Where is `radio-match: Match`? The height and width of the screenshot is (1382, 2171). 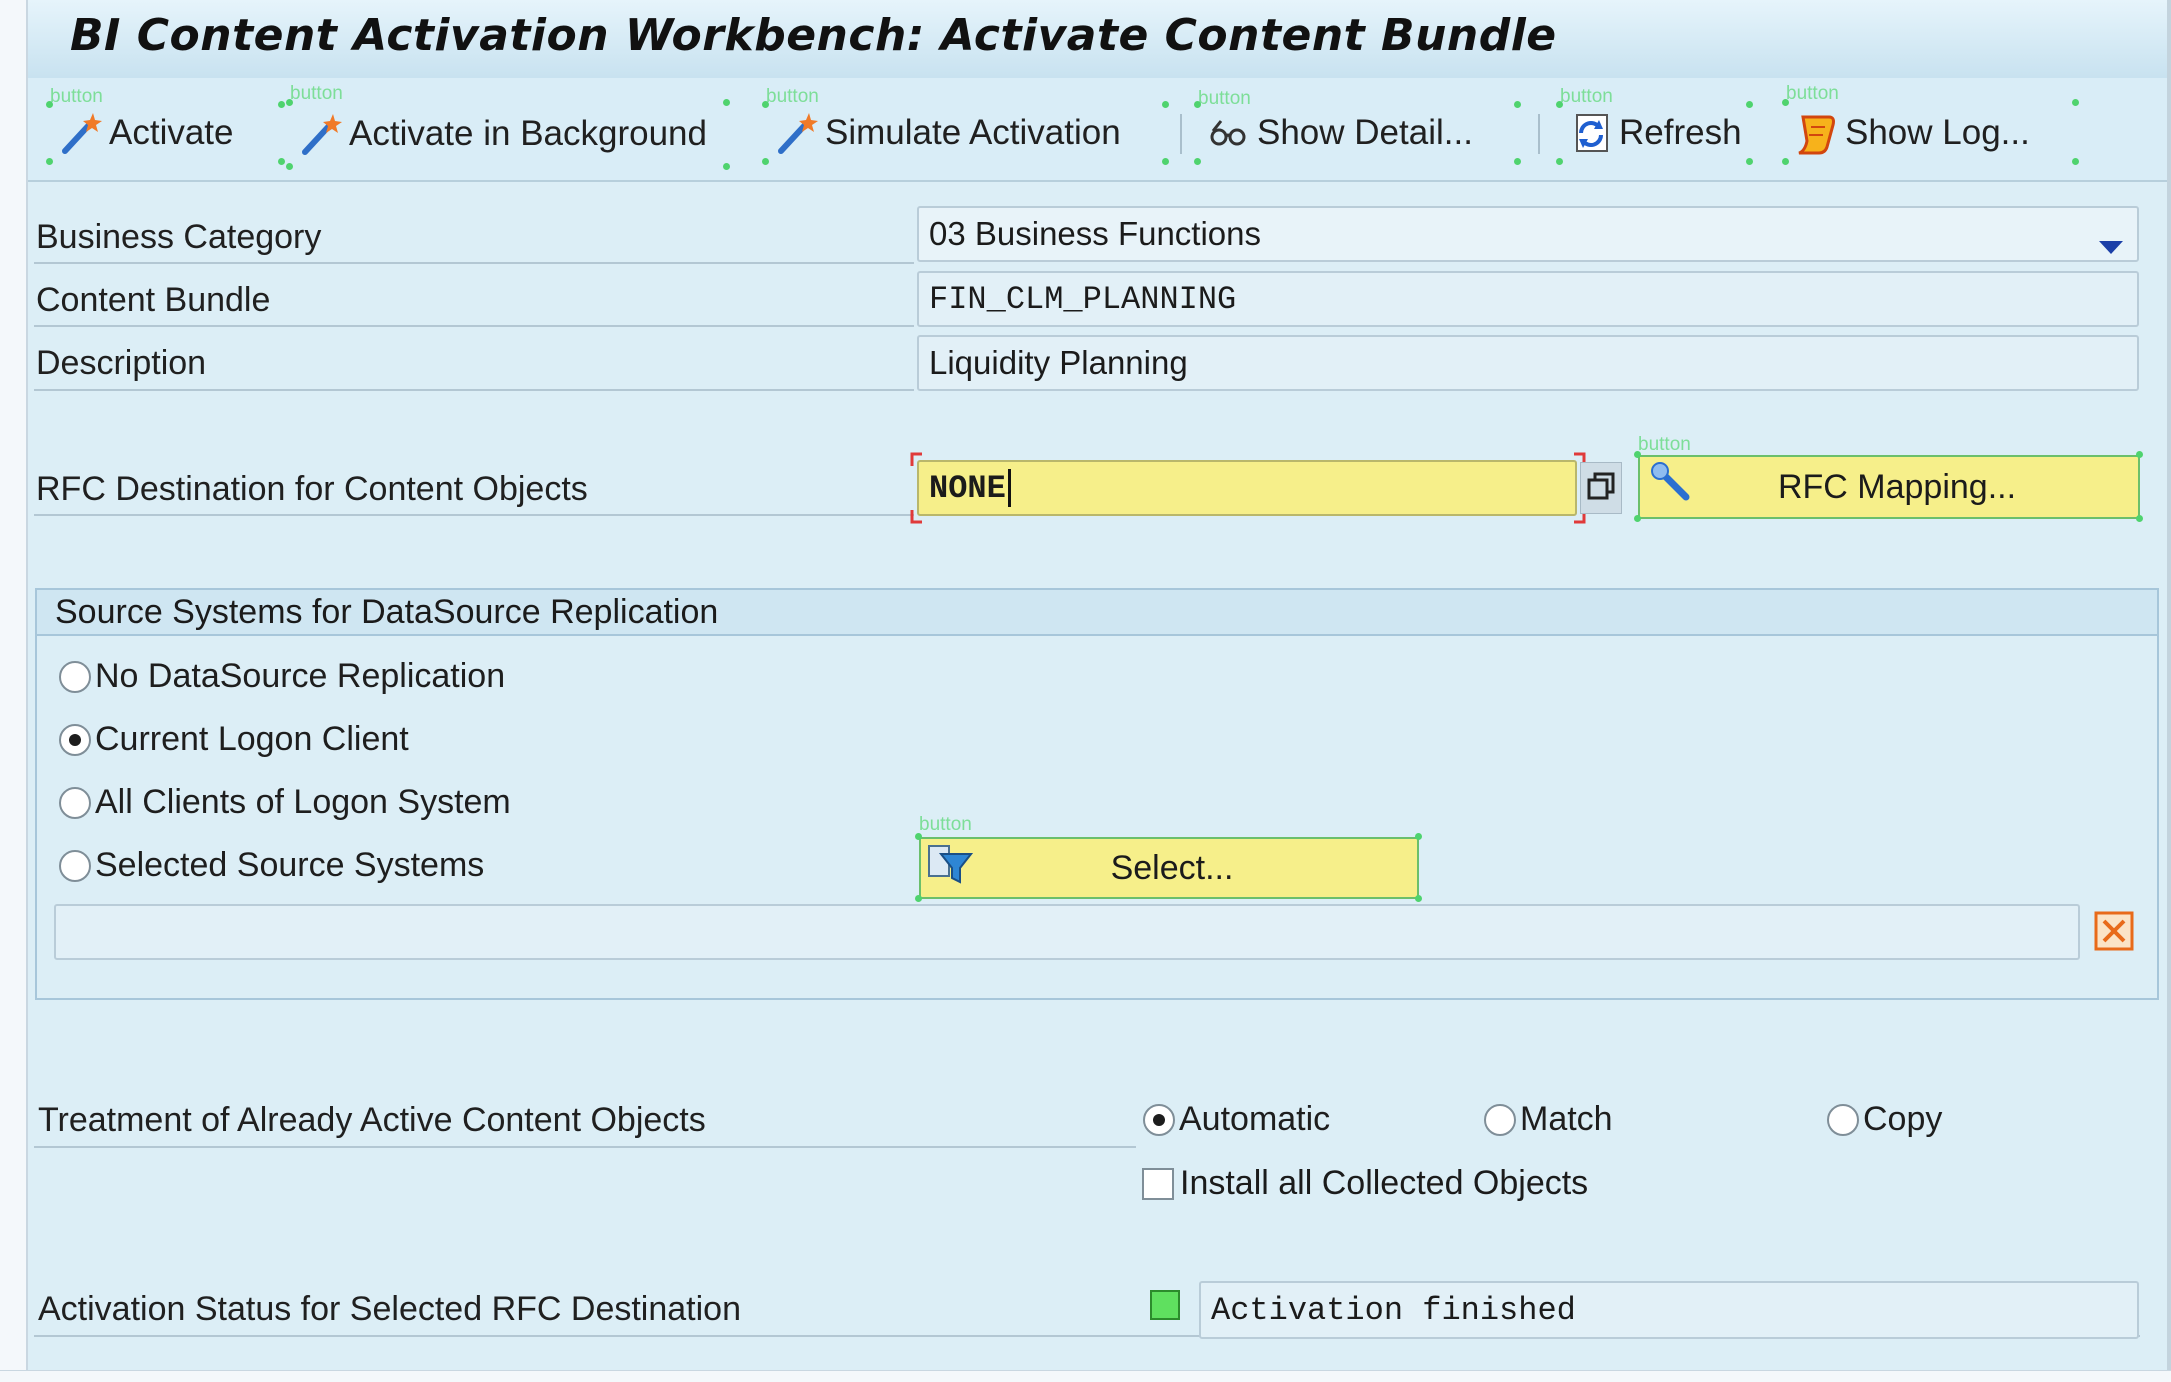 radio-match: Match is located at coordinates (1548, 1119).